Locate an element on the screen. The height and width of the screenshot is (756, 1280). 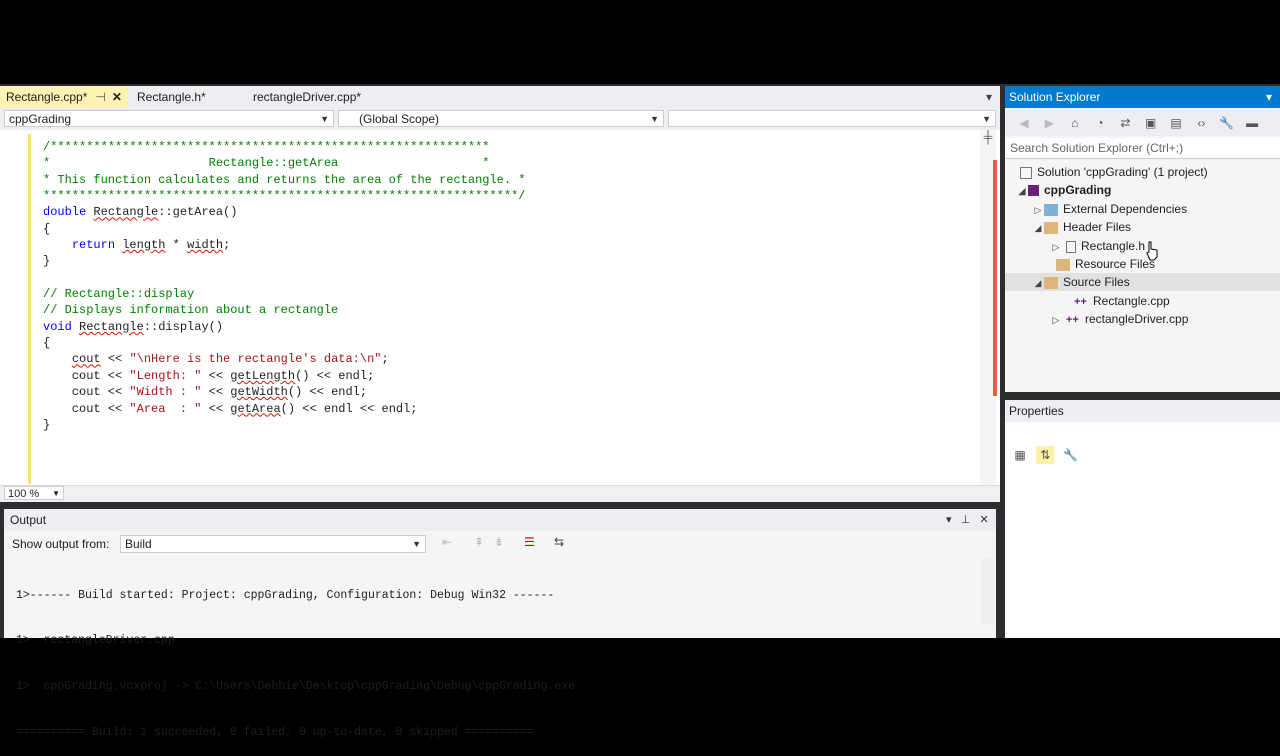
output-toolbar: Show output from: Build ▼ ⇤ ⇞ ⇟ ☰ ⇆ is located at coordinates (500, 544).